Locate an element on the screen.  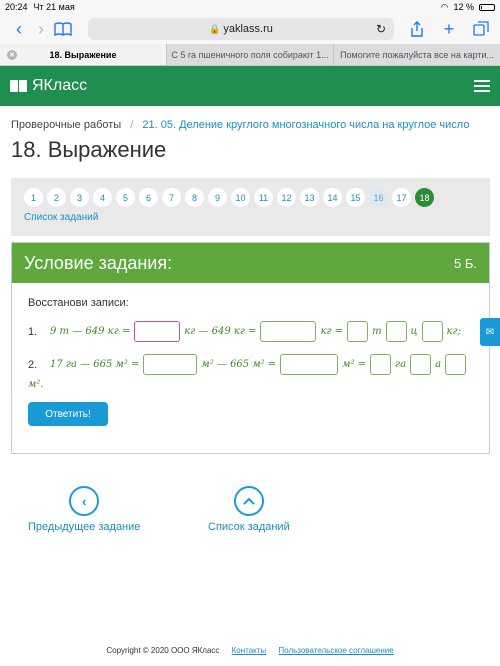
page-buttons: 1 2 3 4 5 6 7 8 9 10 11 12 13 14 15 16 17 18 is located at coordinates (250, 197).